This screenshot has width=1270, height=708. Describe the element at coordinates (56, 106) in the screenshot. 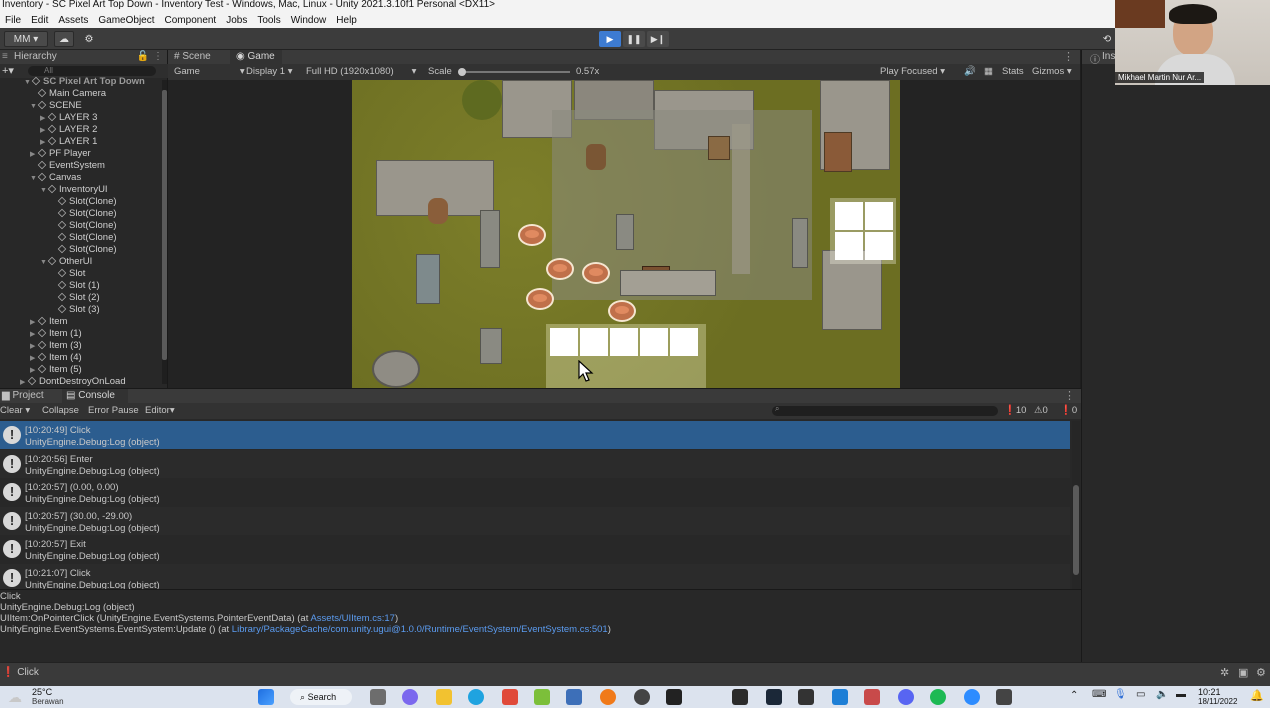

I see `hierarchy-item: ▼ SCENE` at that location.